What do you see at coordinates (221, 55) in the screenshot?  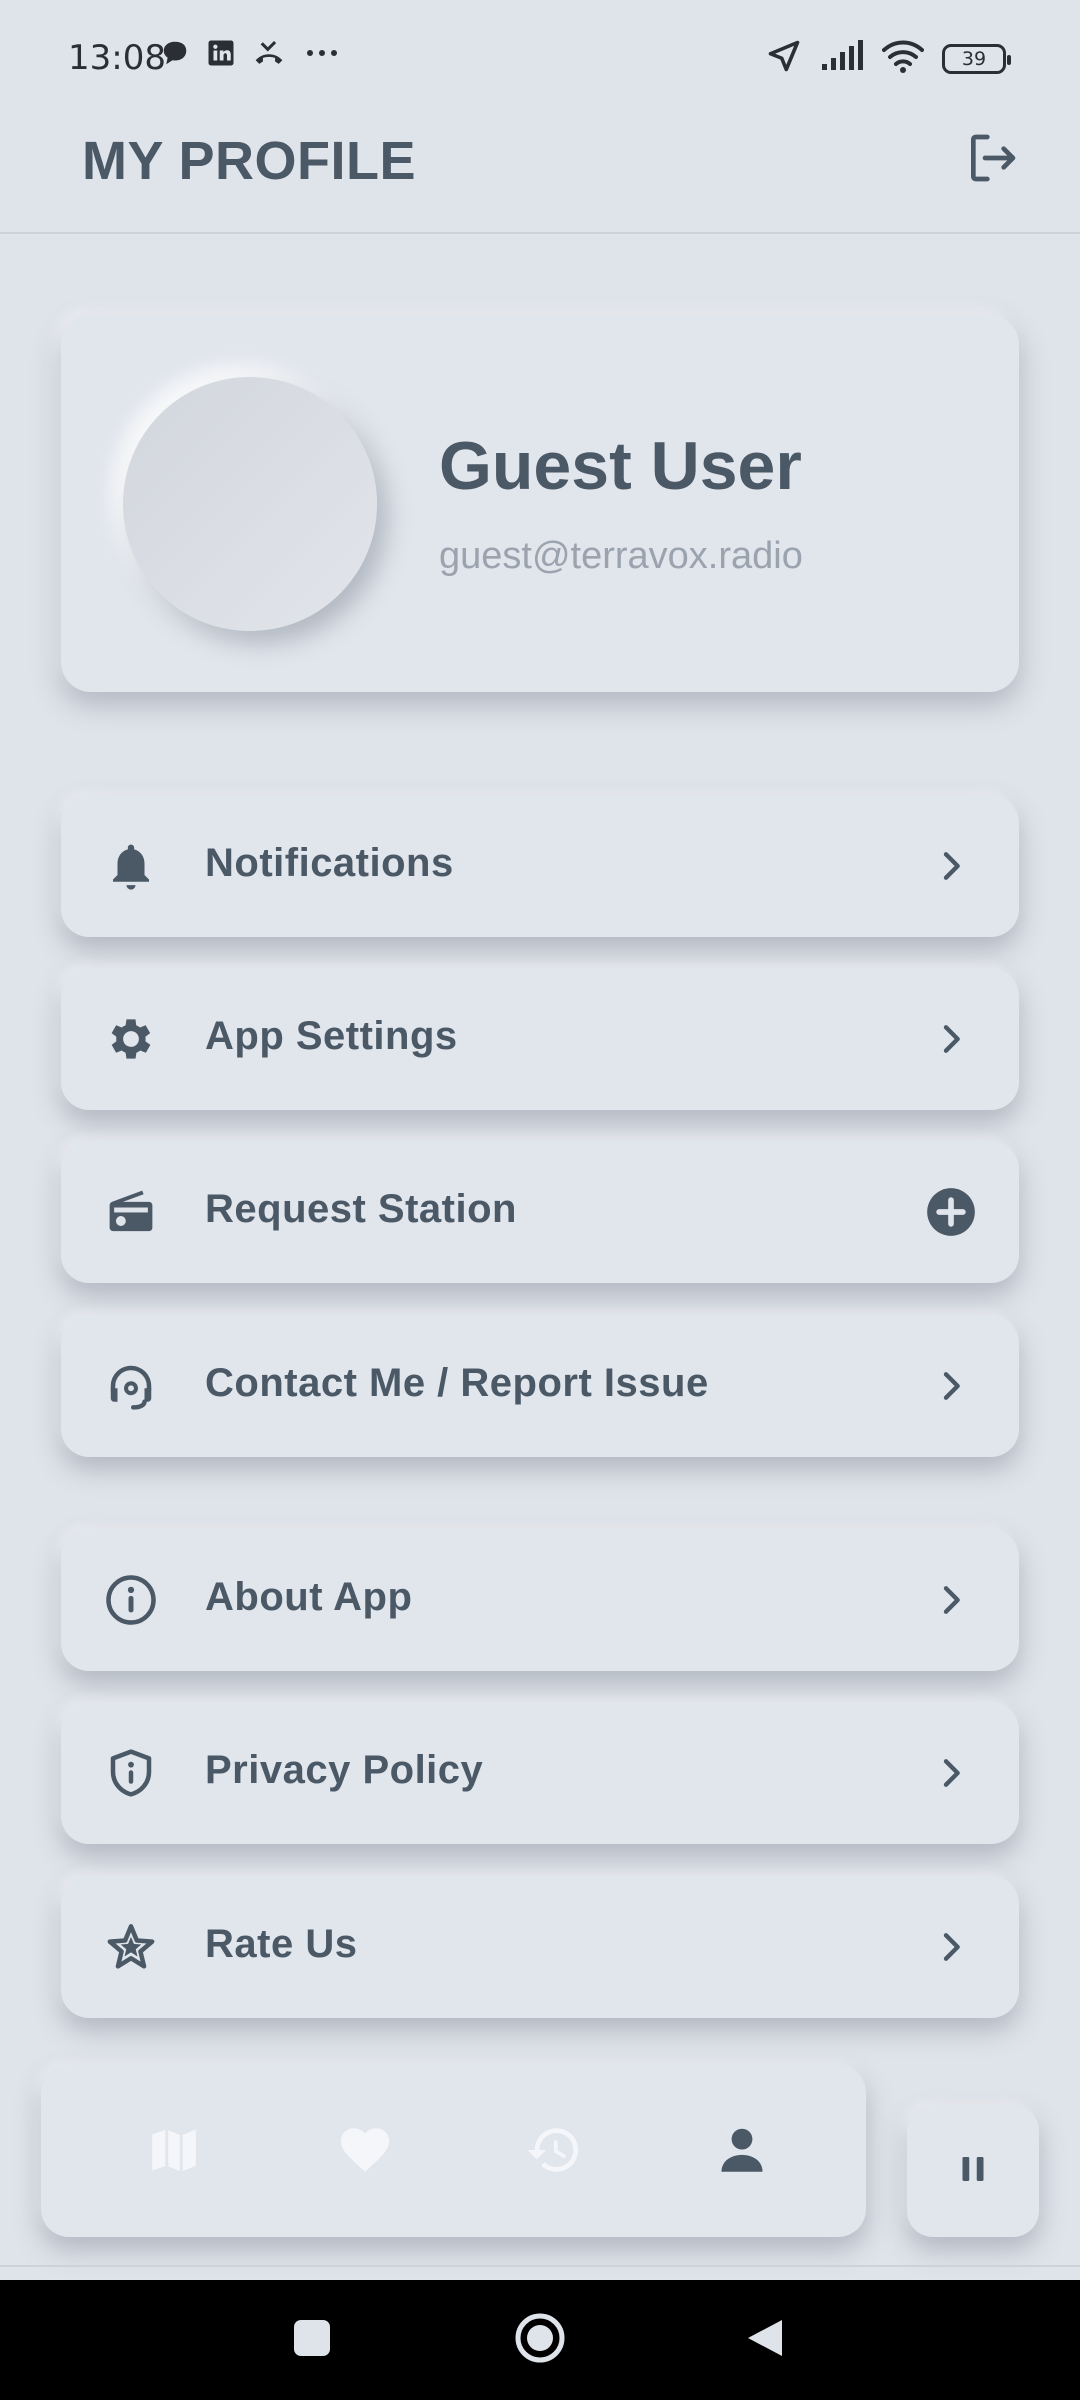 I see `linkedin-icon` at bounding box center [221, 55].